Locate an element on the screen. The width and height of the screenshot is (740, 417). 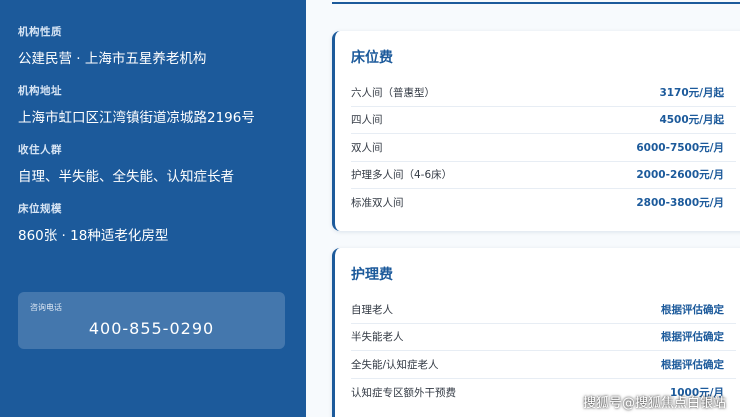
info-label: 收住人群 is located at coordinates (40, 150).